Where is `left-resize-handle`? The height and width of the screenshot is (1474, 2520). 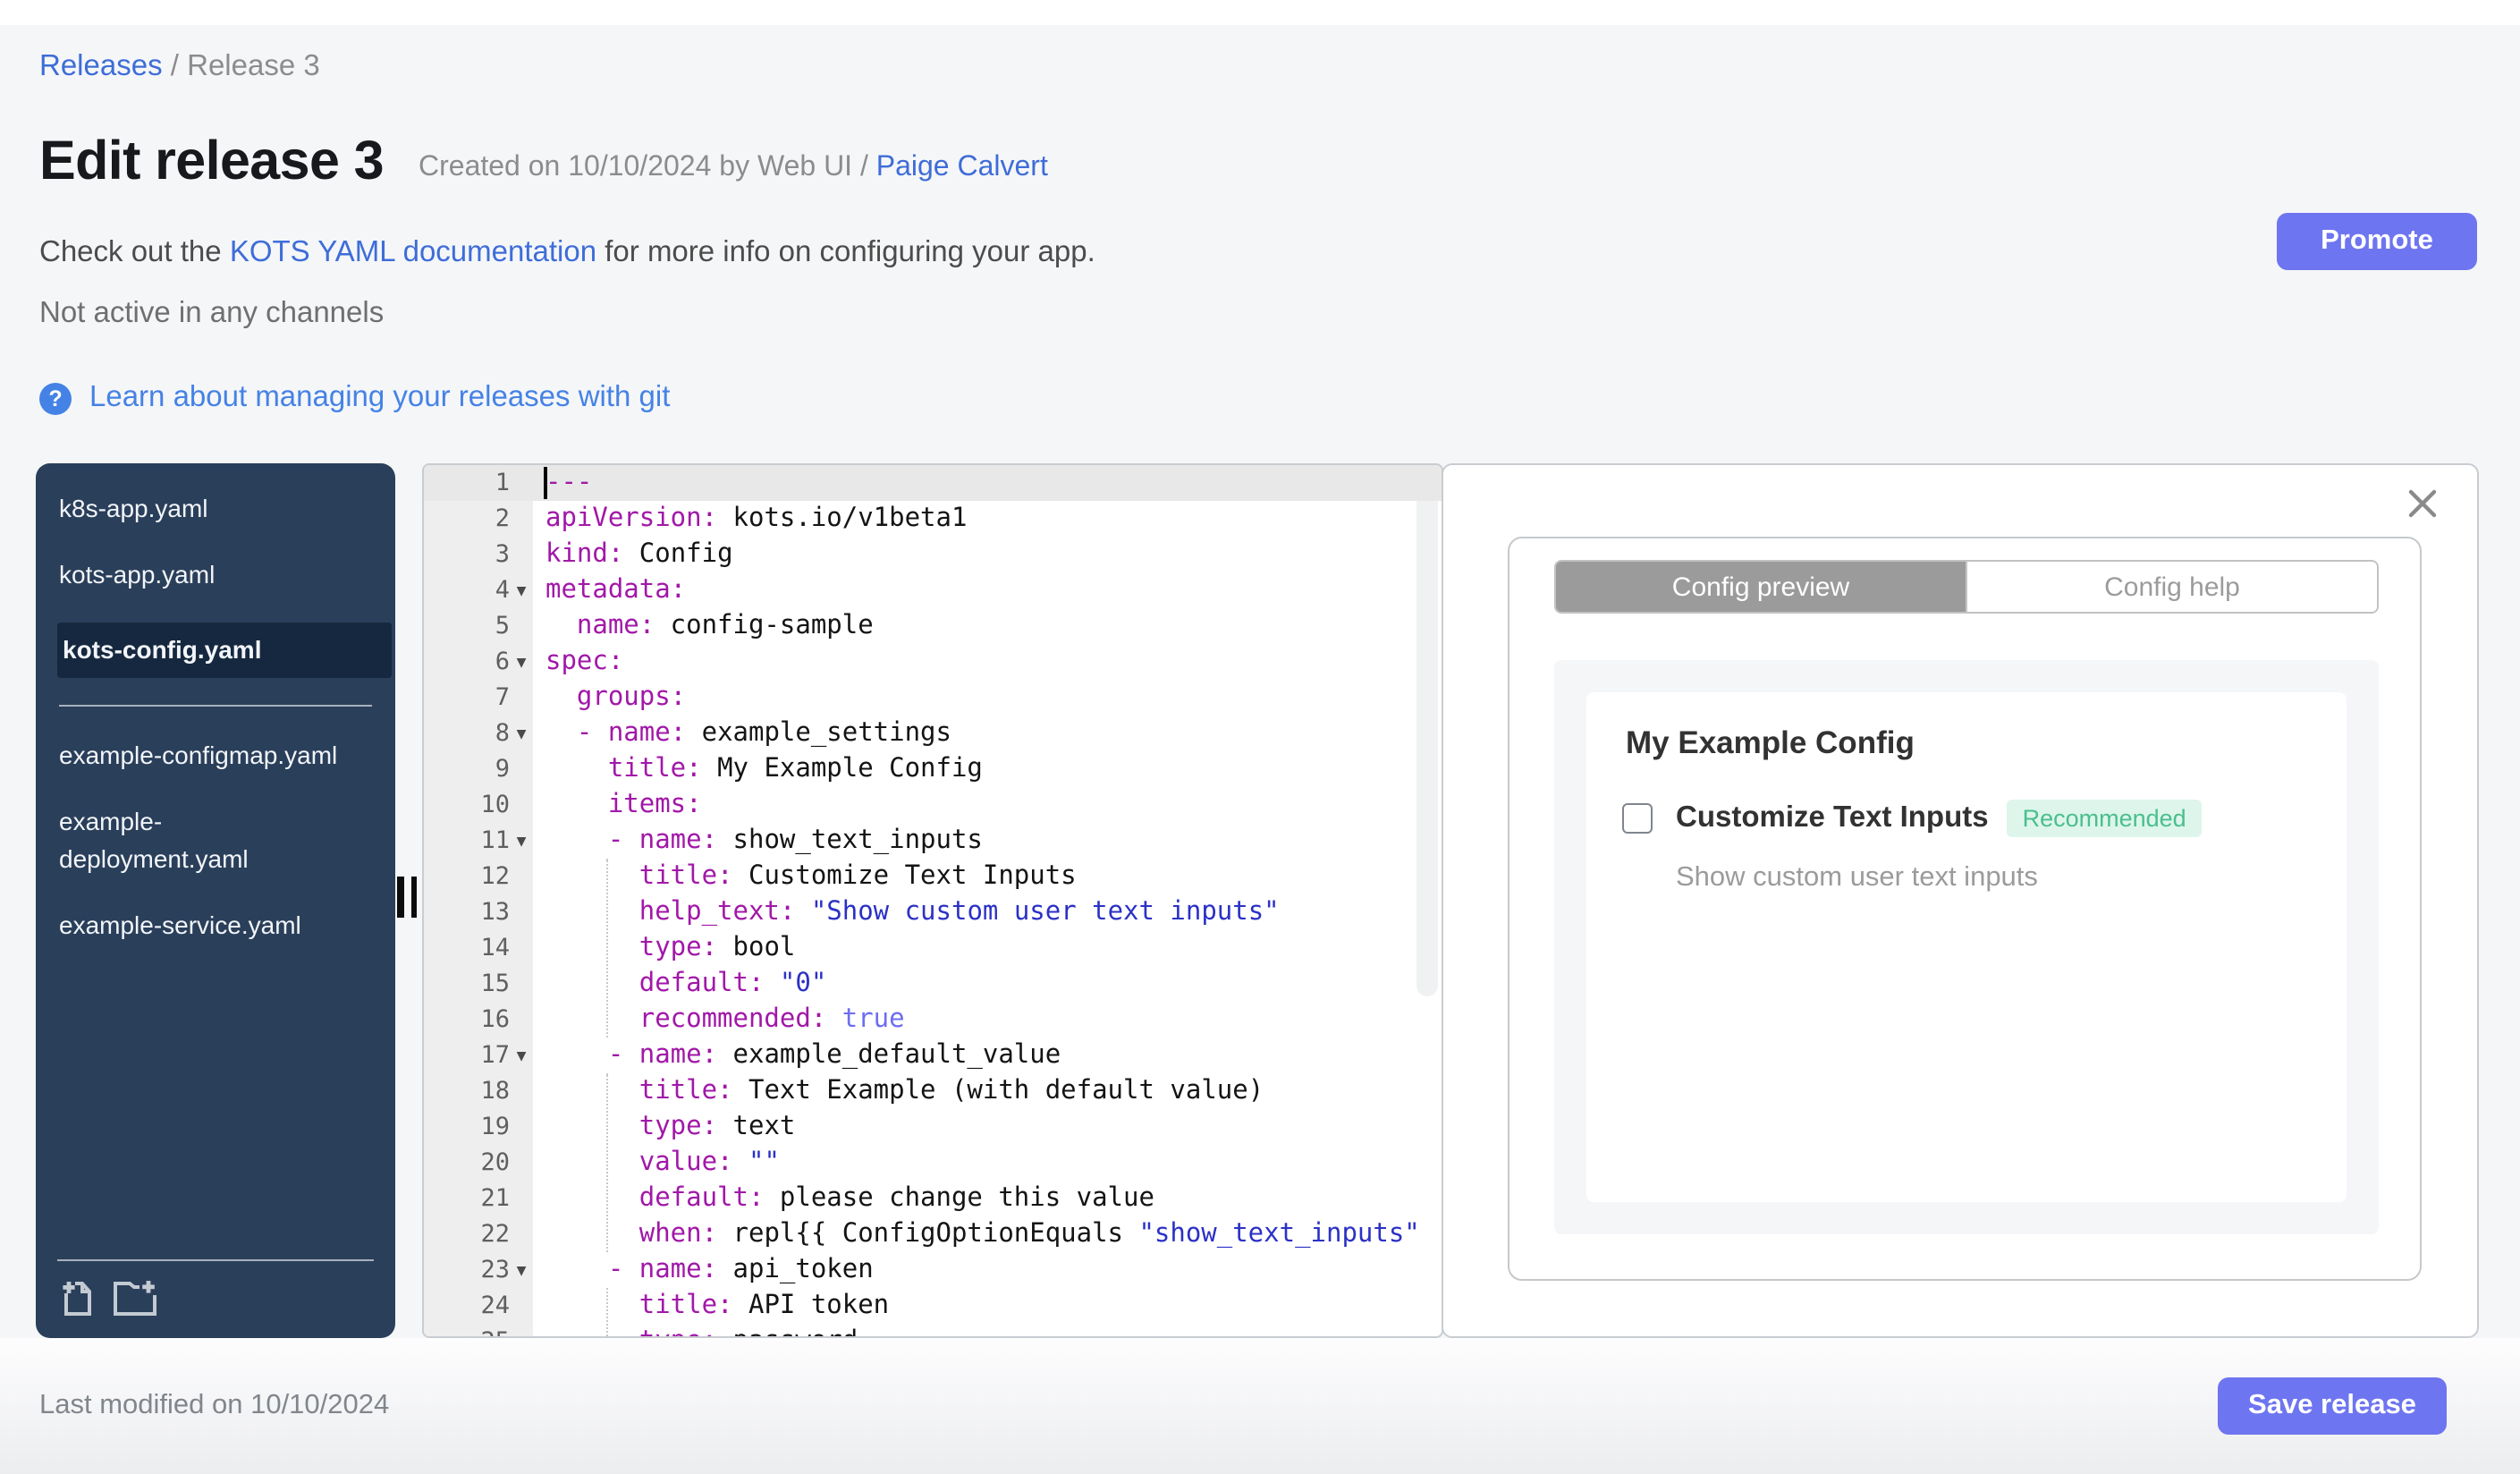 left-resize-handle is located at coordinates (407, 897).